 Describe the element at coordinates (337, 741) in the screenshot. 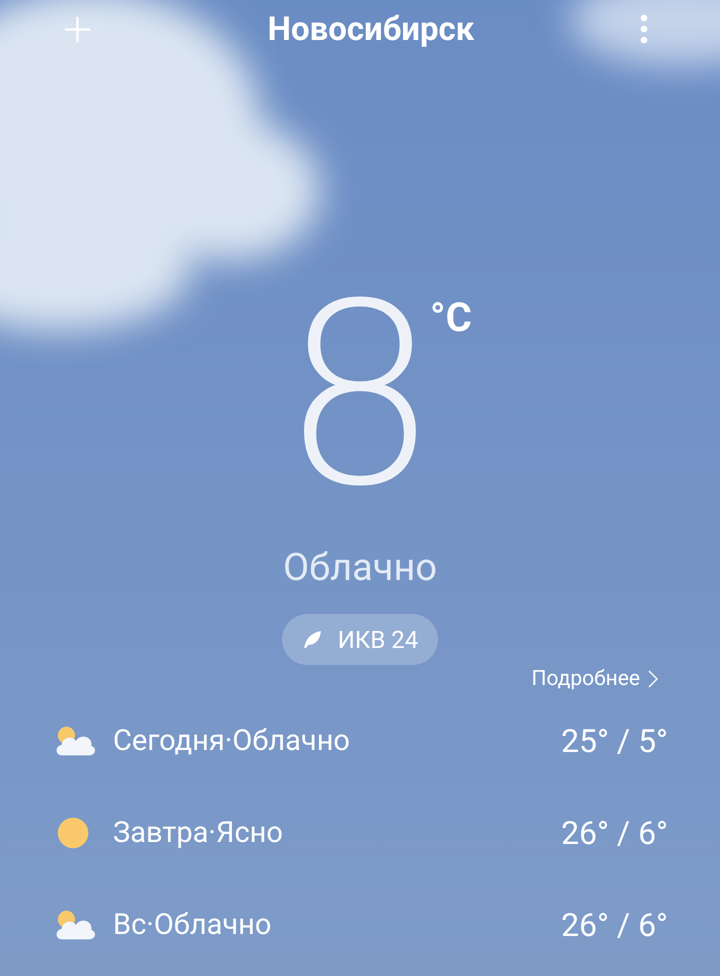

I see `forecast-day: Сегодня·Облачно` at that location.